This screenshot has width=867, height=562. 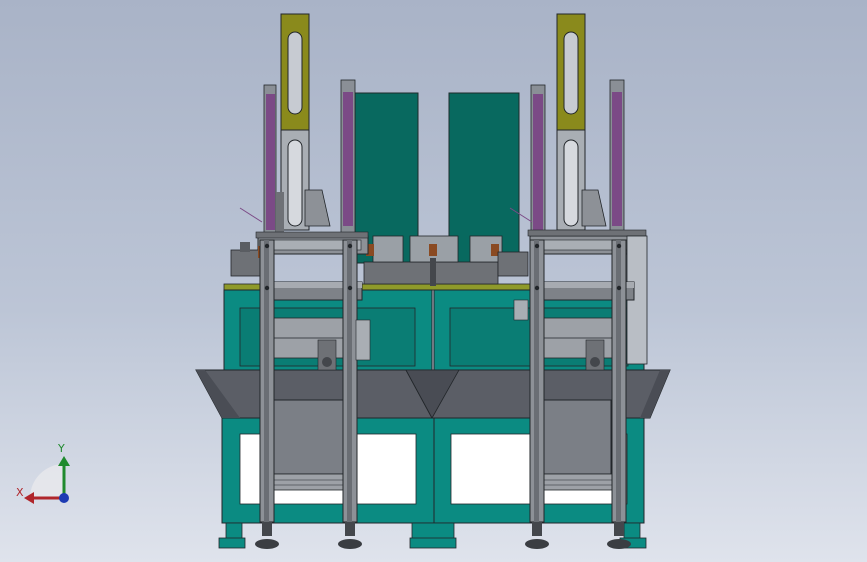 I want to click on x-axis-label: X, so click(x=20, y=492).